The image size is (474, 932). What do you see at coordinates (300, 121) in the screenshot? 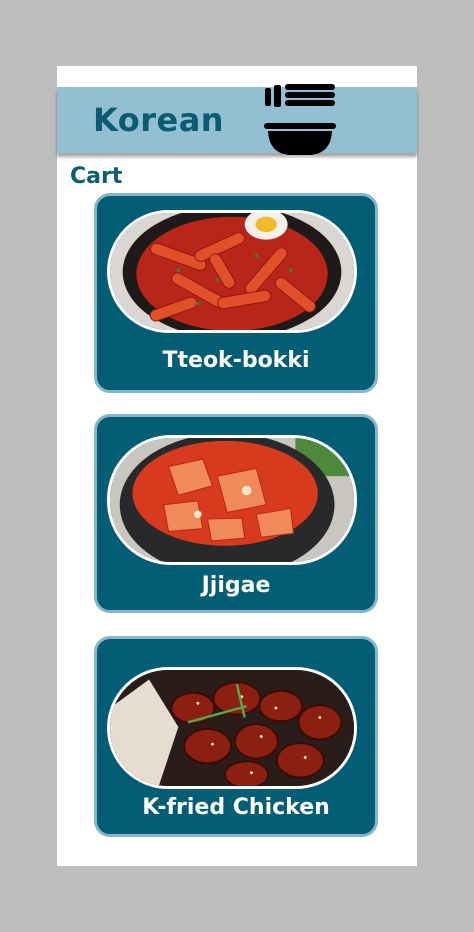
I see `noodle-bowl-icon` at bounding box center [300, 121].